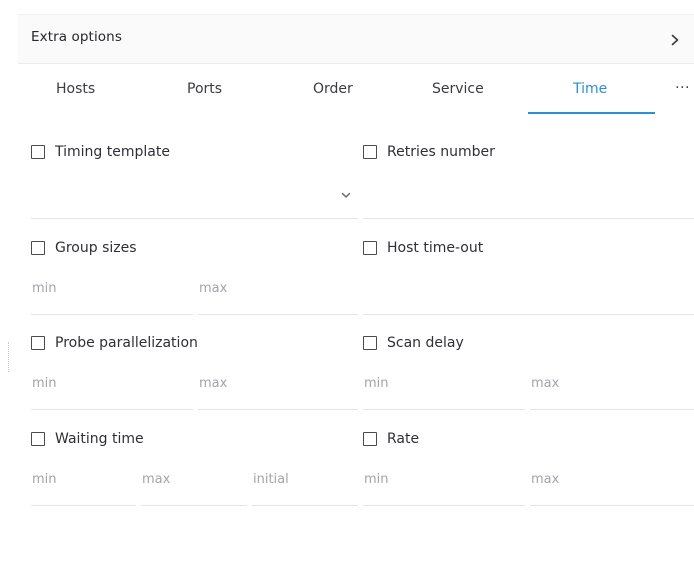 This screenshot has height=583, width=694. I want to click on scan-delay-min-field, so click(444, 391).